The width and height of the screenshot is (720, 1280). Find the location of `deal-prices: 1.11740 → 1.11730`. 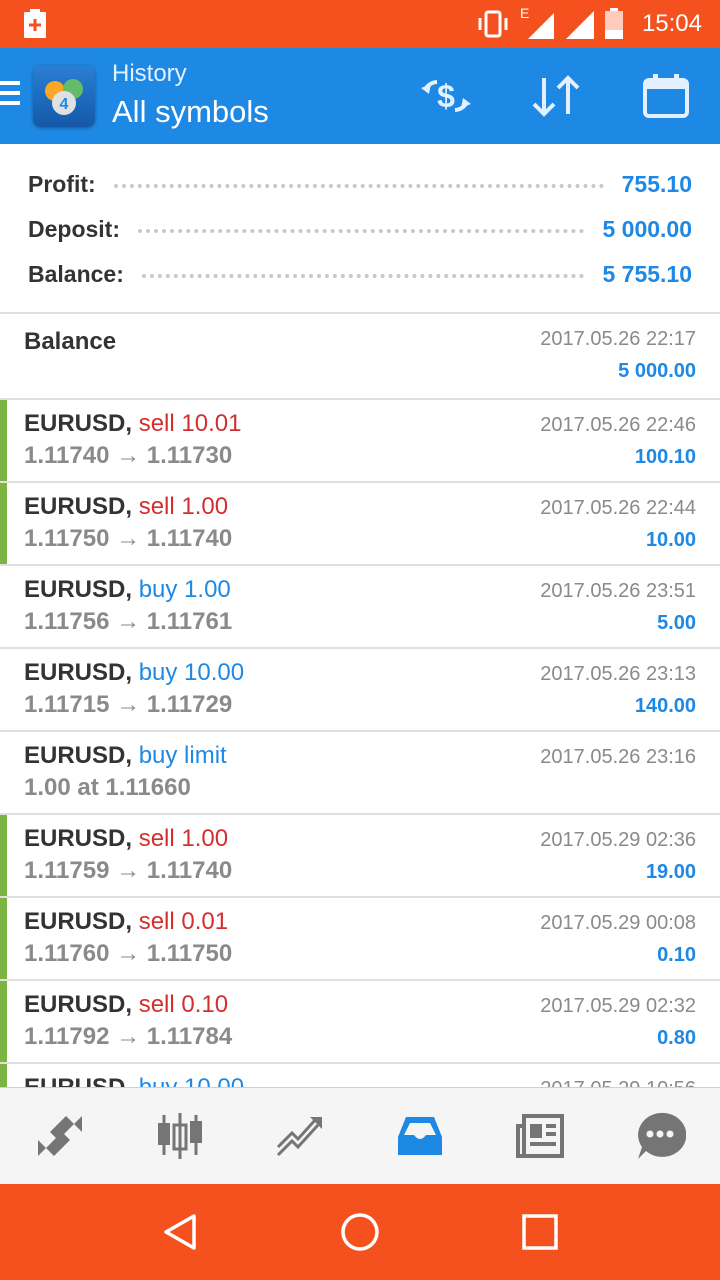

deal-prices: 1.11740 → 1.11730 is located at coordinates (128, 455).